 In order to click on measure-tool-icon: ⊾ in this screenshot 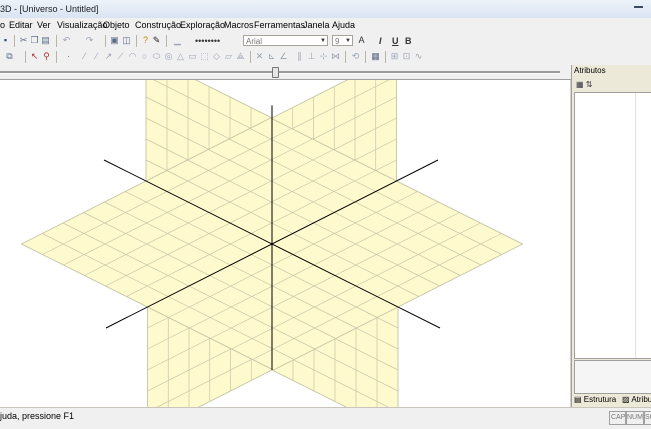, I will do `click(271, 56)`.